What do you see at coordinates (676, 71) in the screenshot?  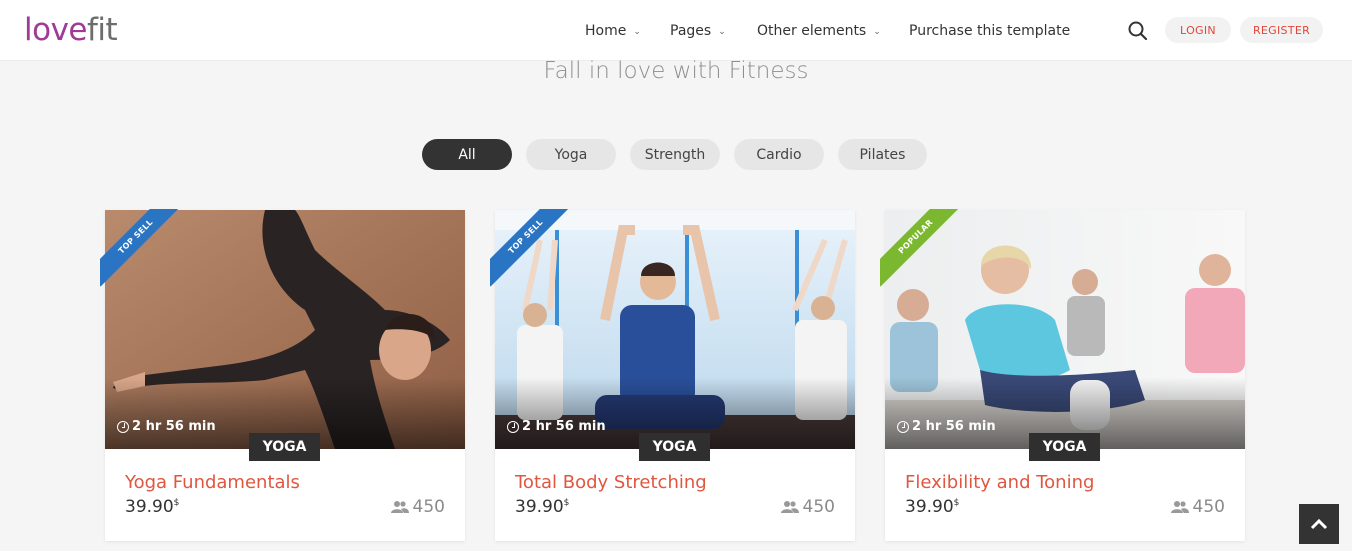 I see `page-tagline: Fall in love with Fitness` at bounding box center [676, 71].